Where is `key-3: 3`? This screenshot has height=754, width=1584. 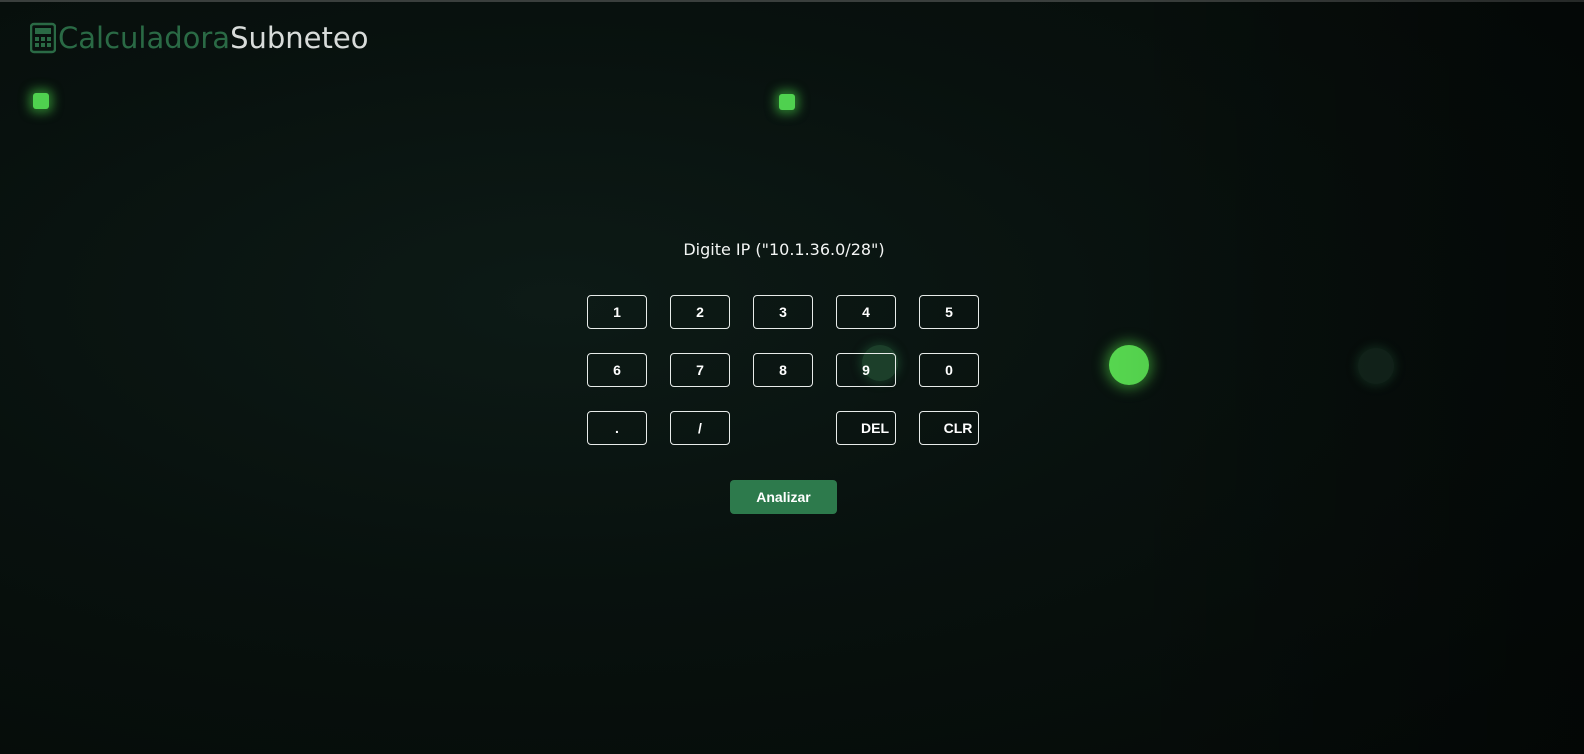 key-3: 3 is located at coordinates (783, 312).